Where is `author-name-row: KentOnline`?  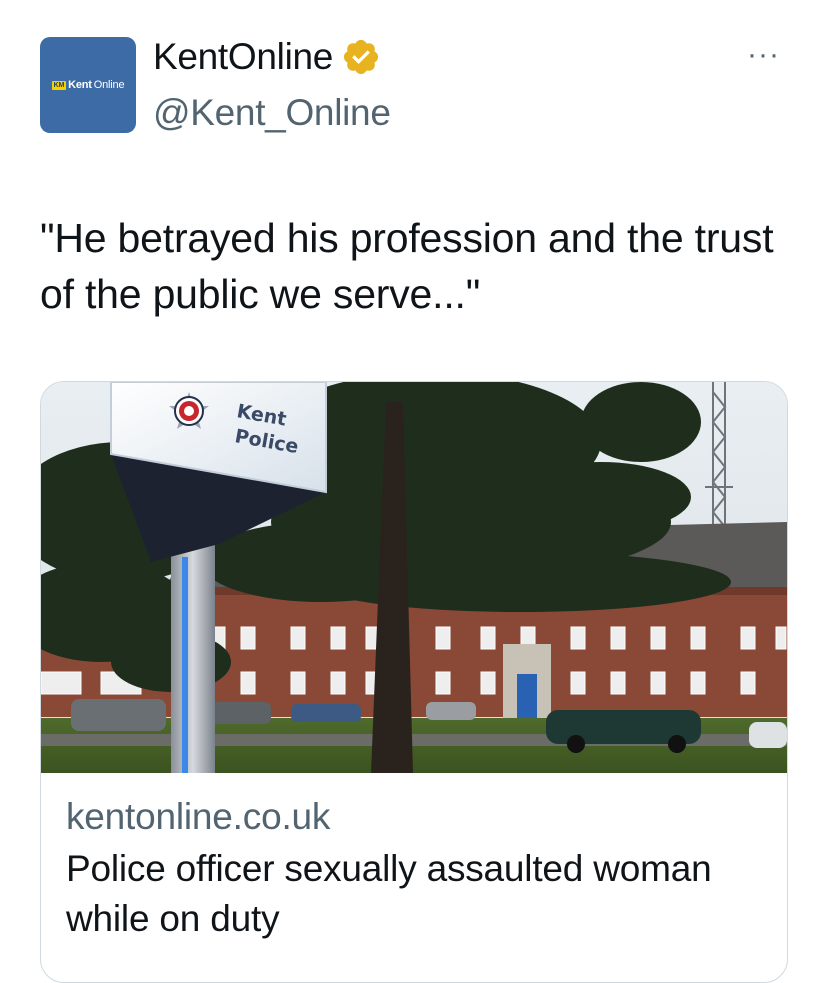
author-name-row: KentOnline is located at coordinates (267, 57).